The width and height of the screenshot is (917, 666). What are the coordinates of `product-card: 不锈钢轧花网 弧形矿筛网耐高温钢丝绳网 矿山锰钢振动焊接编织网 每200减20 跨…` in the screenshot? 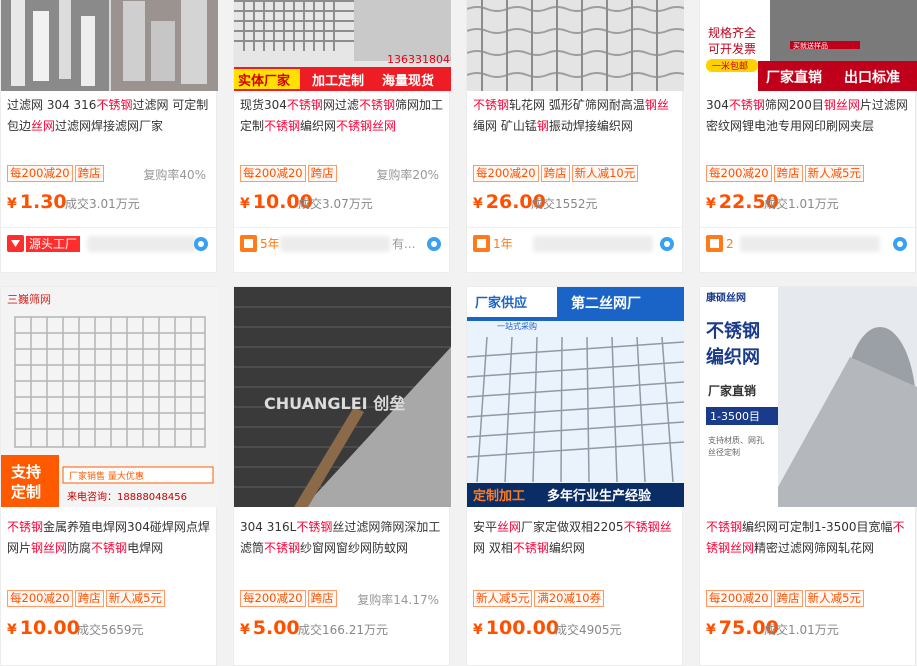 It's located at (575, 136).